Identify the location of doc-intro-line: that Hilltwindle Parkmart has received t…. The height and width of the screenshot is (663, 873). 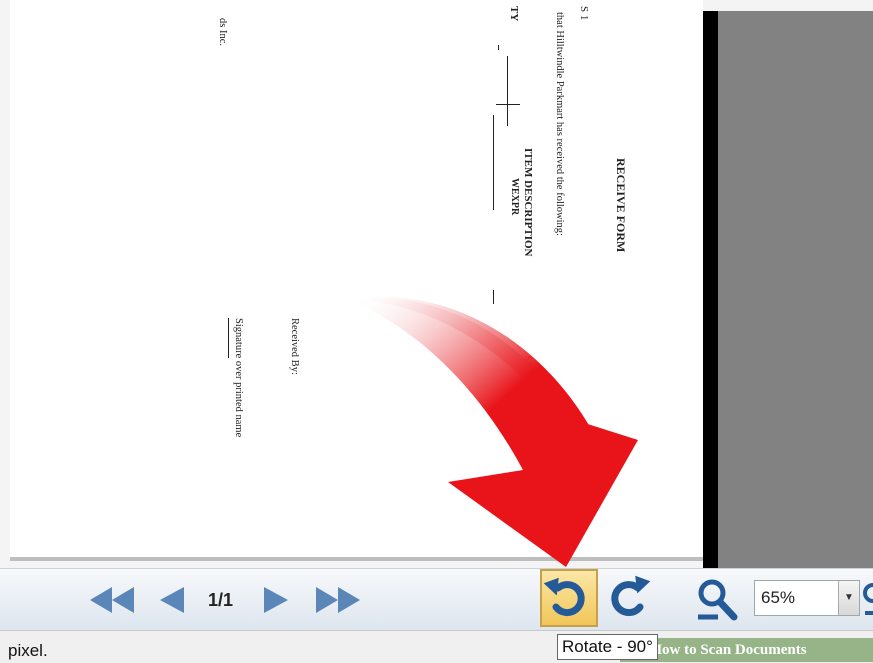
(559, 124).